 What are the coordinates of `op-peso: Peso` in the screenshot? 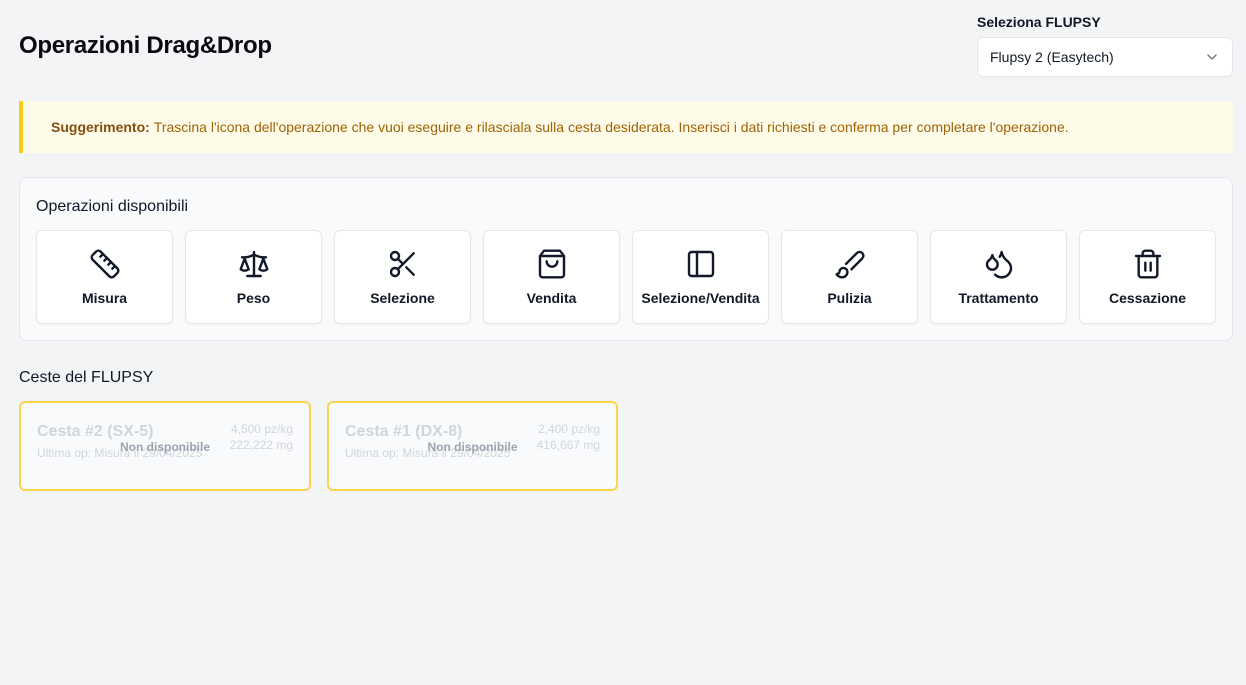 It's located at (253, 277).